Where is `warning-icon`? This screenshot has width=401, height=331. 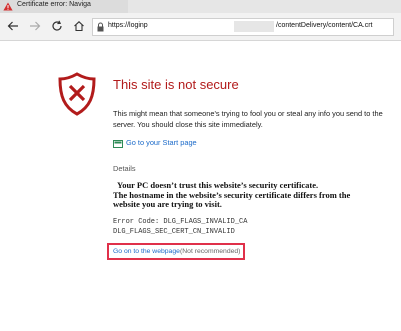 warning-icon is located at coordinates (8, 6).